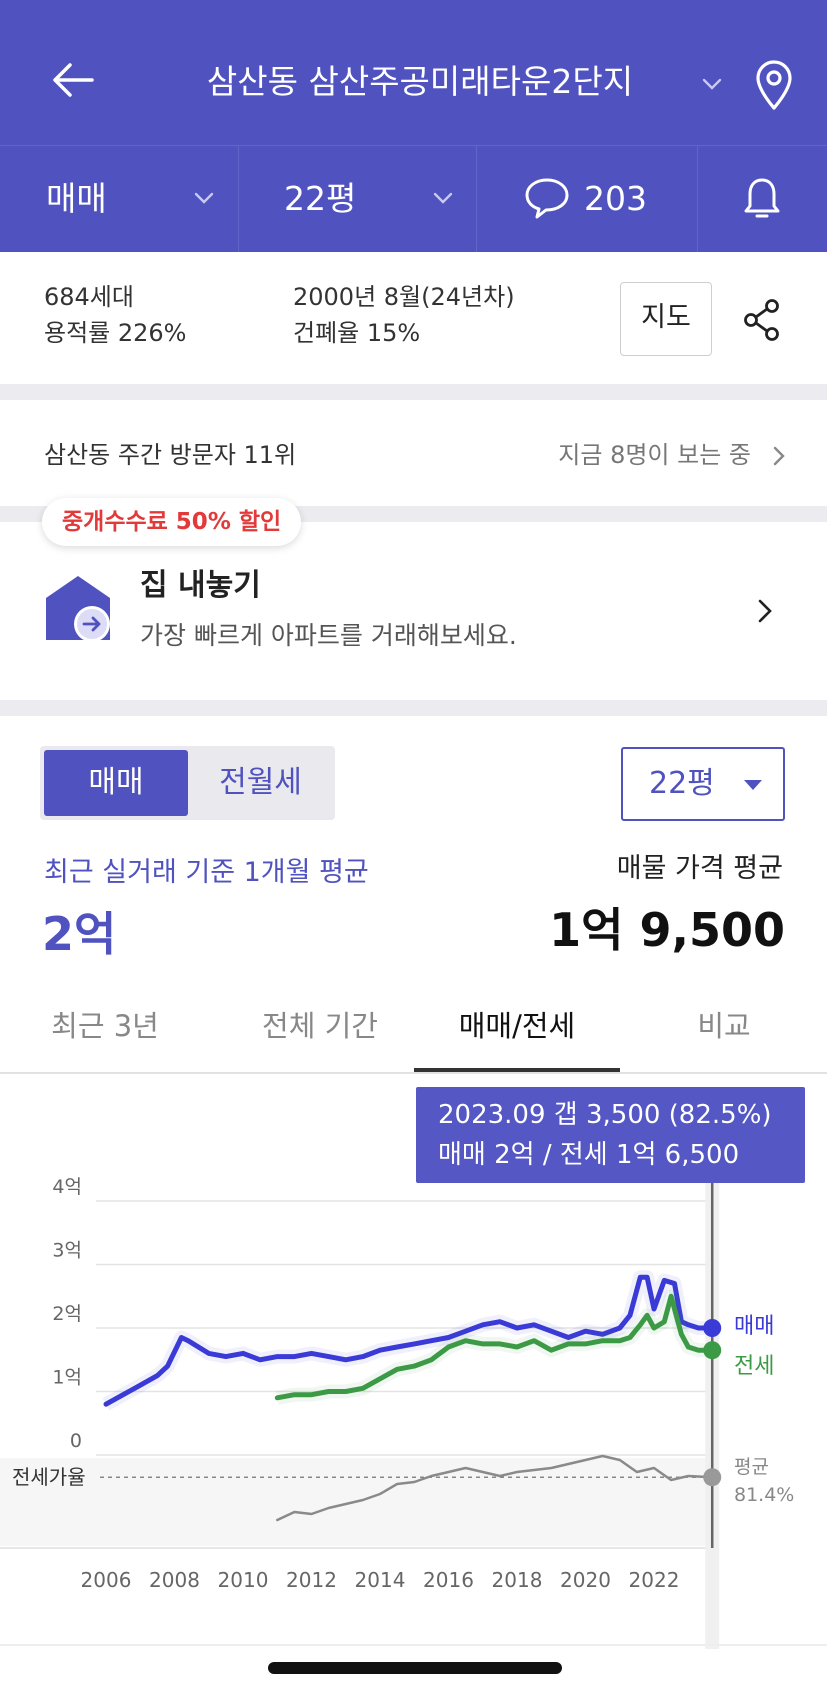 This screenshot has height=1692, width=827. What do you see at coordinates (774, 85) in the screenshot?
I see `location-pin-icon` at bounding box center [774, 85].